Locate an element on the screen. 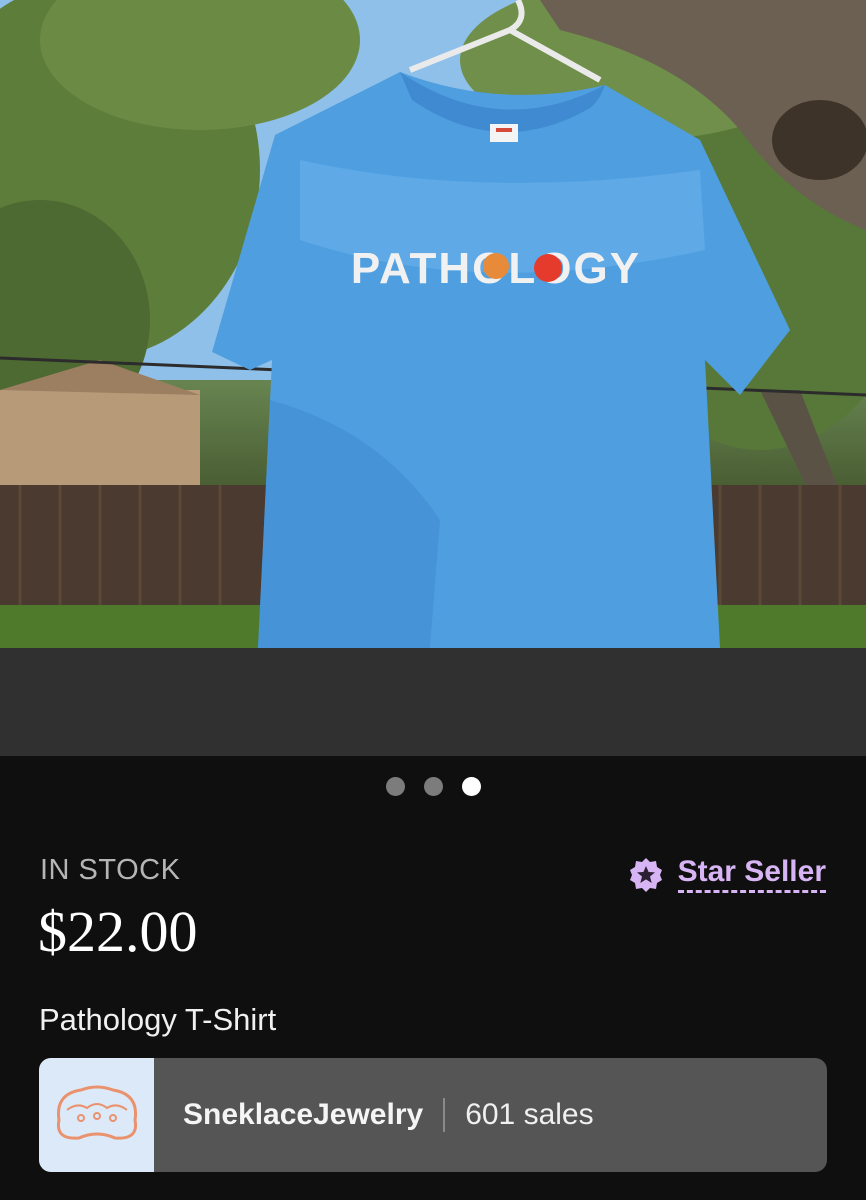  product-title: Pathology T-Shirt is located at coordinates (158, 1019).